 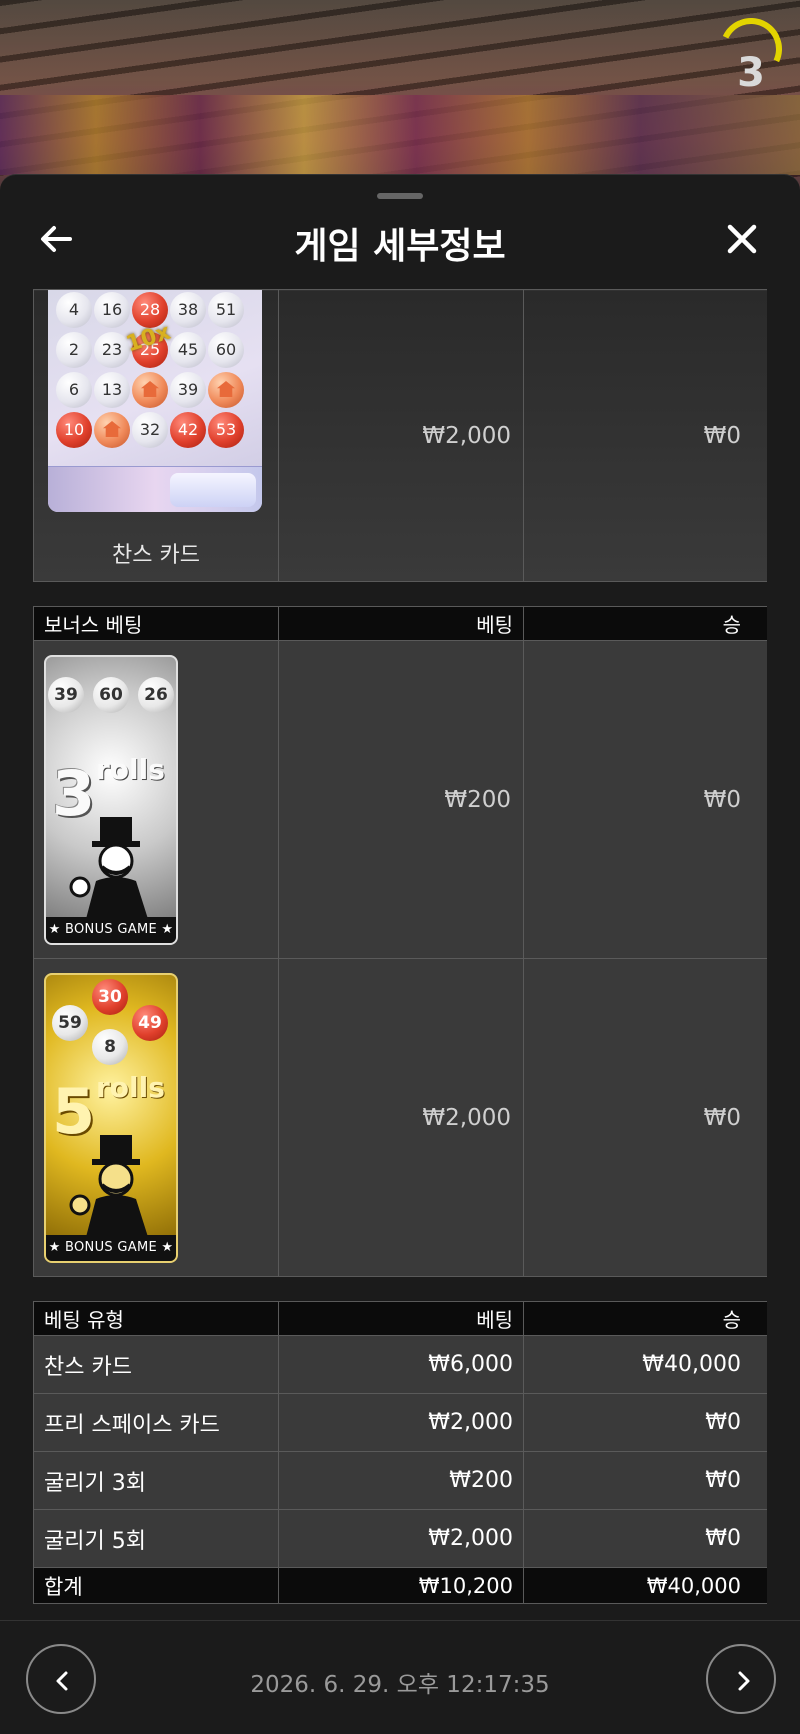 I want to click on bonus-card-3-rolls: 39 60 26 3 rolls ★ BONUS GAME ★, so click(x=111, y=800).